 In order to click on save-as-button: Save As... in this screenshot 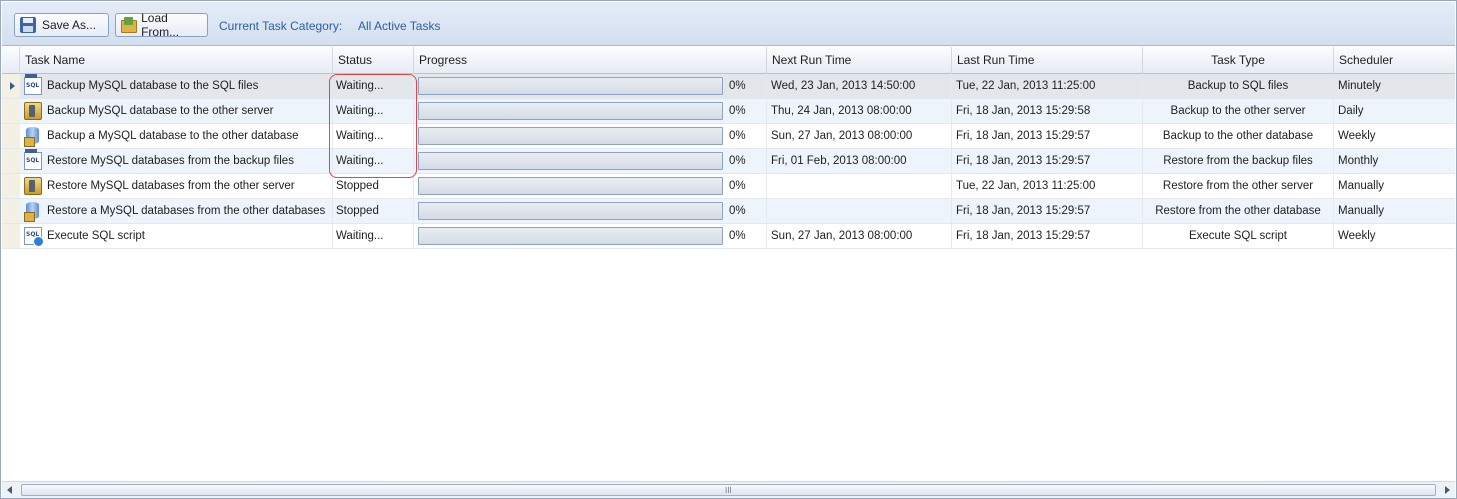, I will do `click(61, 25)`.